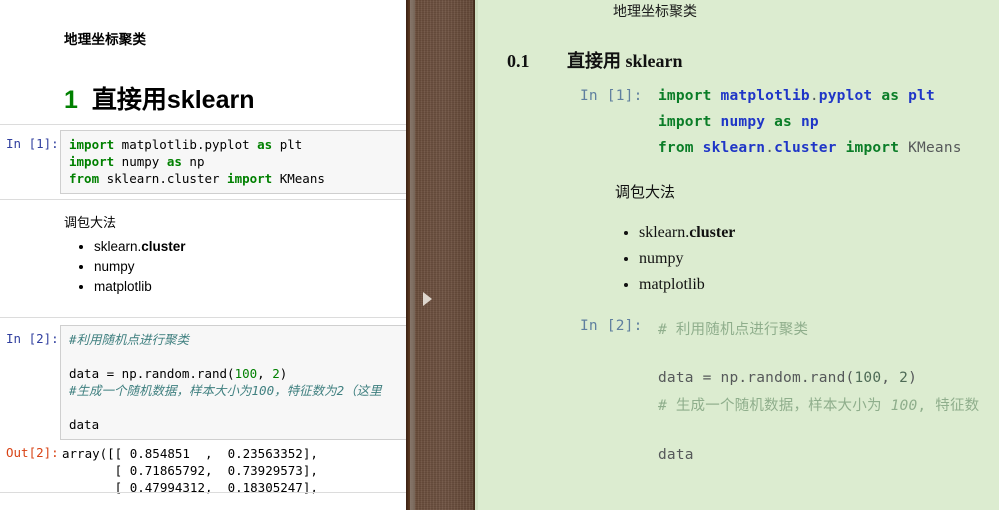  I want to click on pdf-bullet-list: sklearn.clusternumpymatplotlib, so click(673, 259).